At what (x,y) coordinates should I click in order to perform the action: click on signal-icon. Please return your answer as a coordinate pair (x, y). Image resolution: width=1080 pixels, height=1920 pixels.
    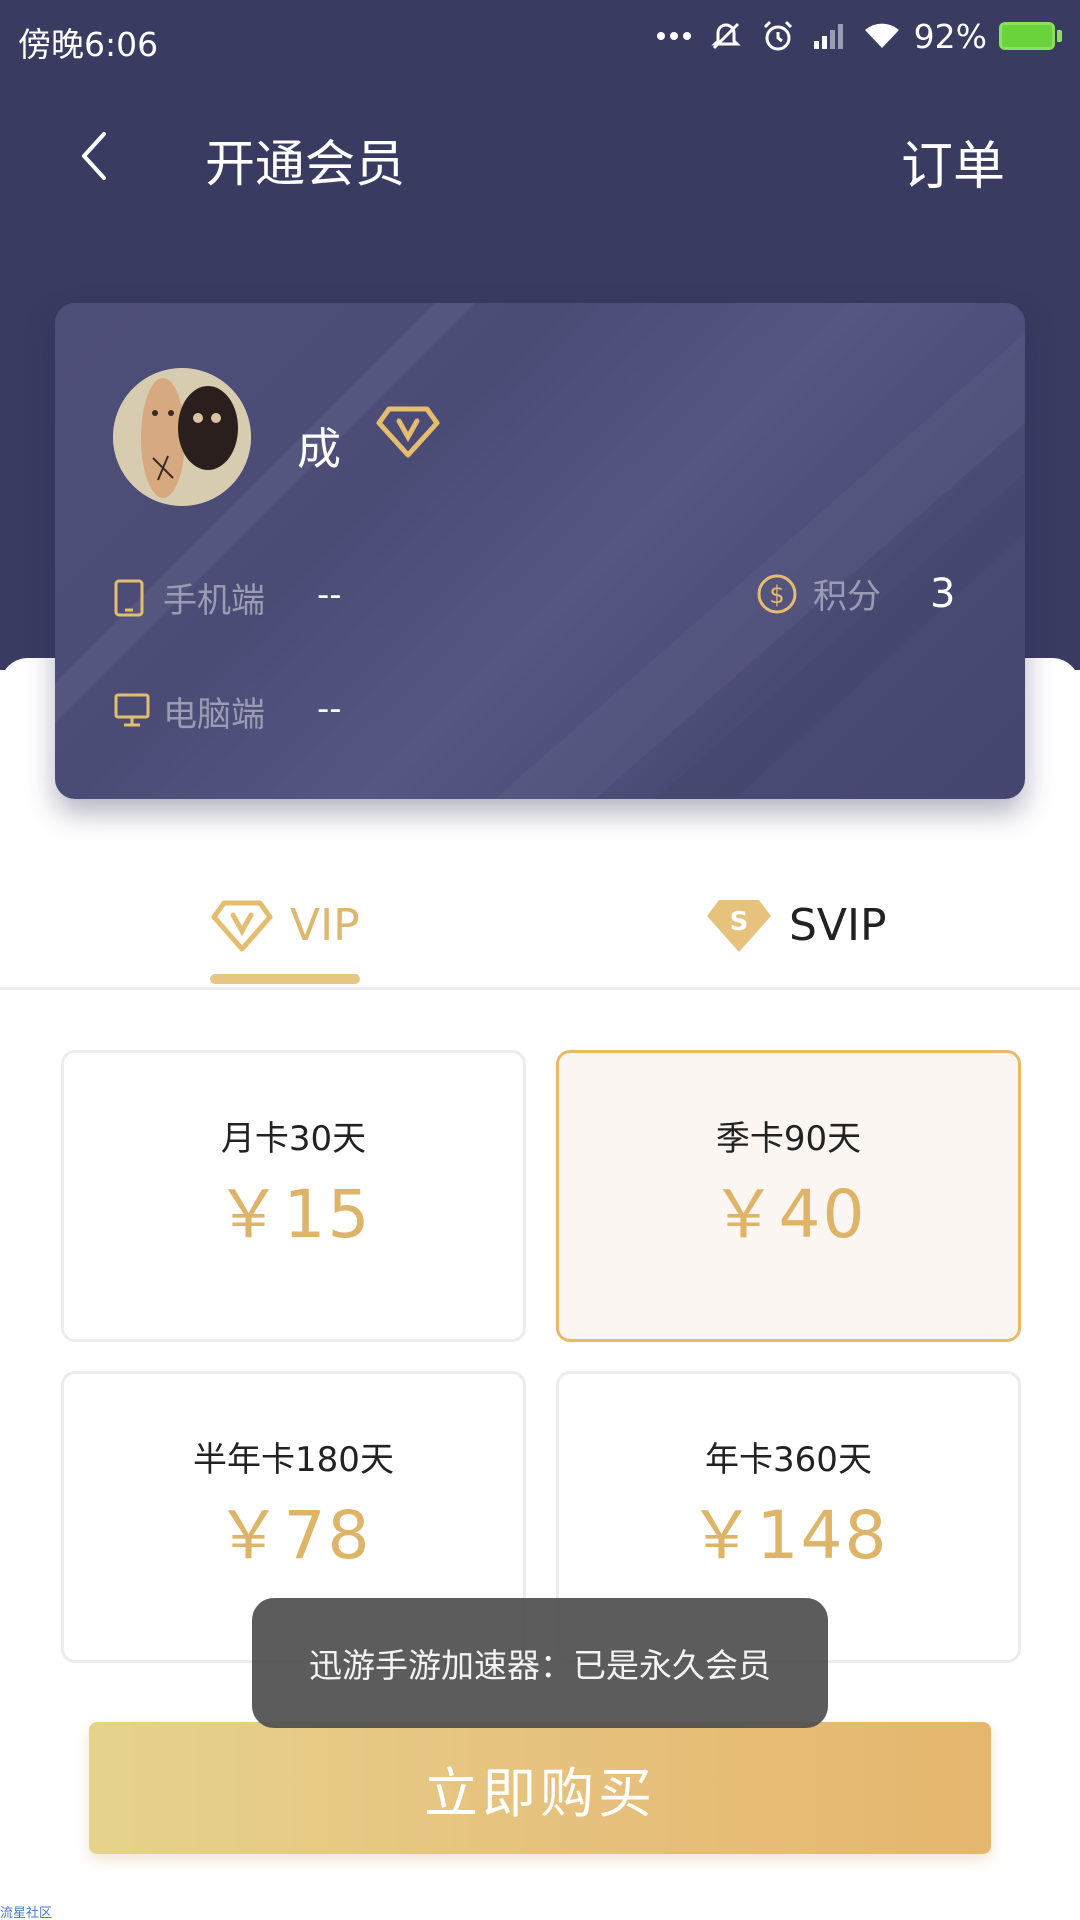
    Looking at the image, I should click on (830, 36).